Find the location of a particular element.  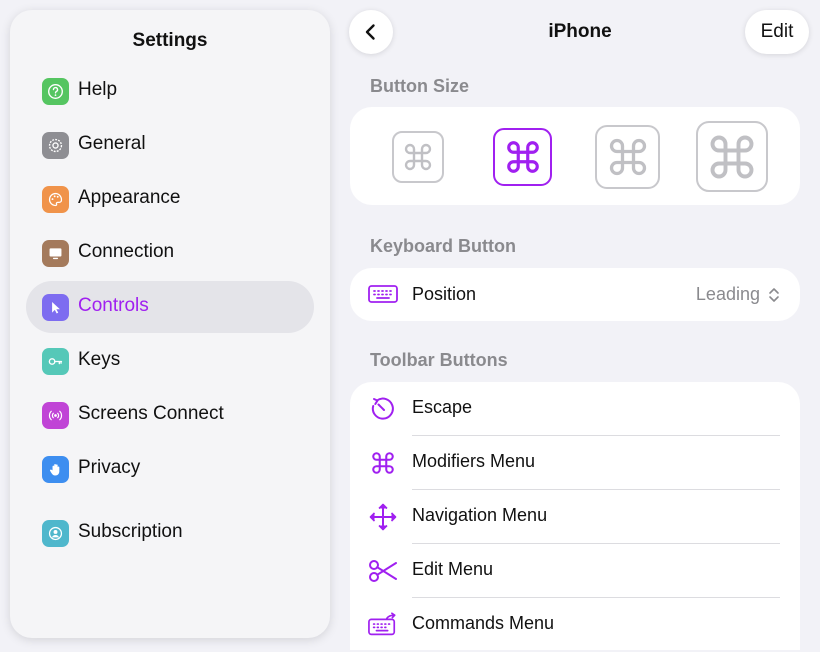

gear-icon is located at coordinates (55, 145).